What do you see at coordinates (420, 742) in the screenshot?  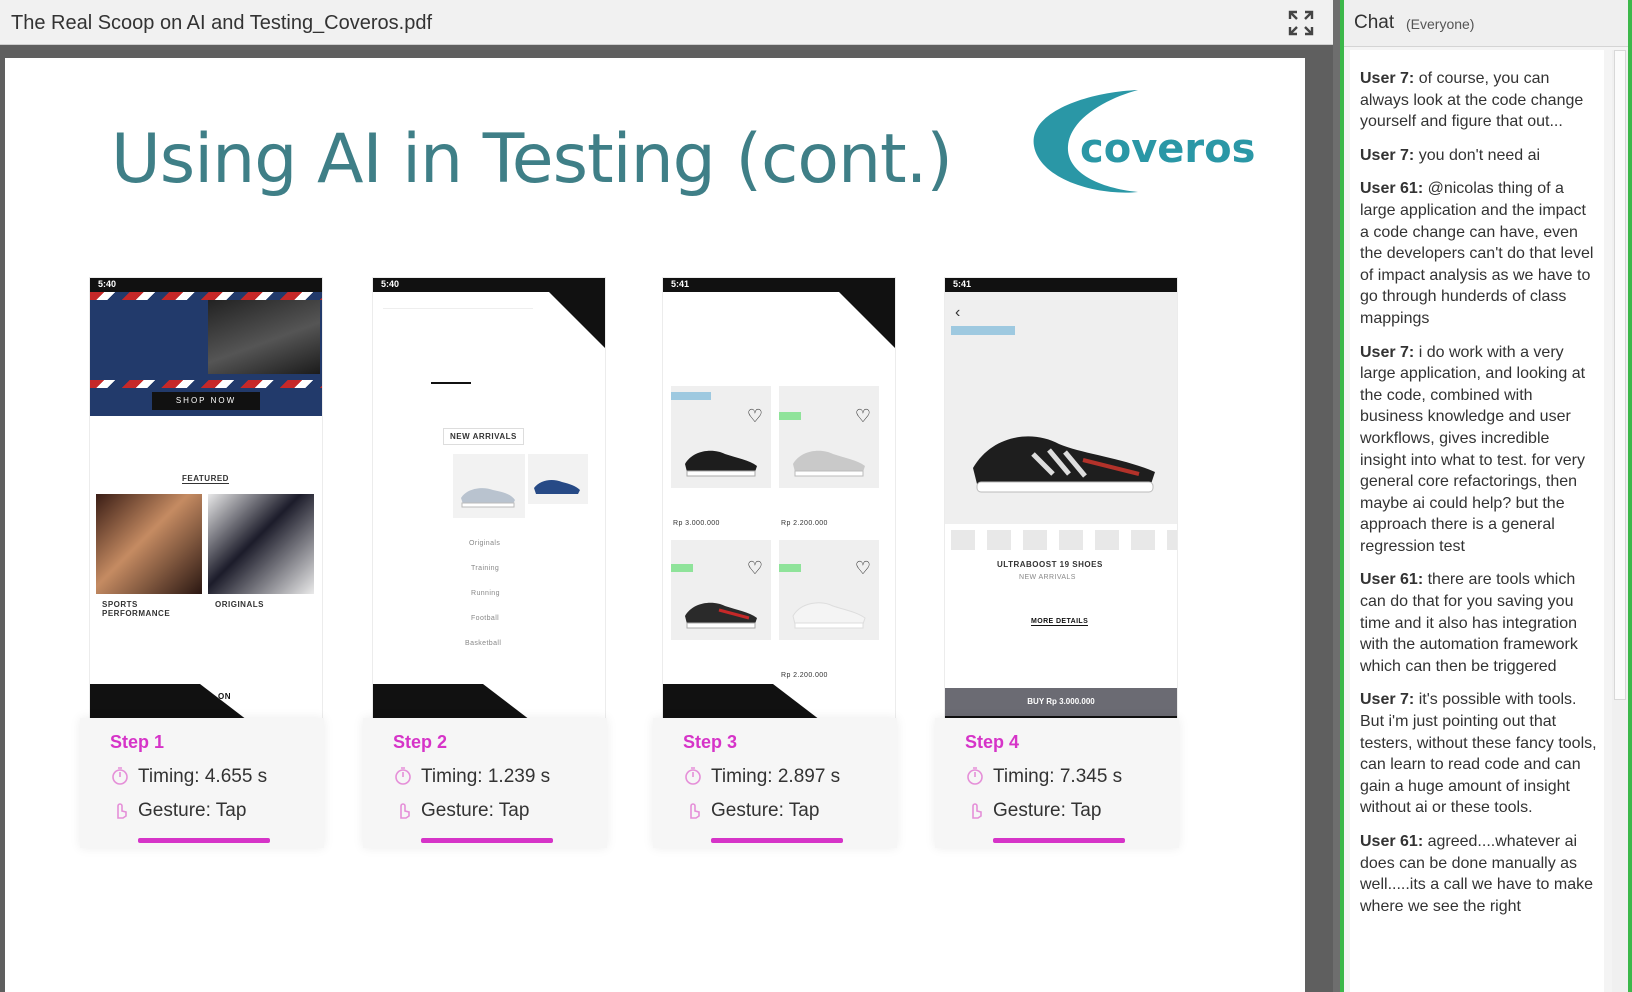 I see `step-label: Step 2` at bounding box center [420, 742].